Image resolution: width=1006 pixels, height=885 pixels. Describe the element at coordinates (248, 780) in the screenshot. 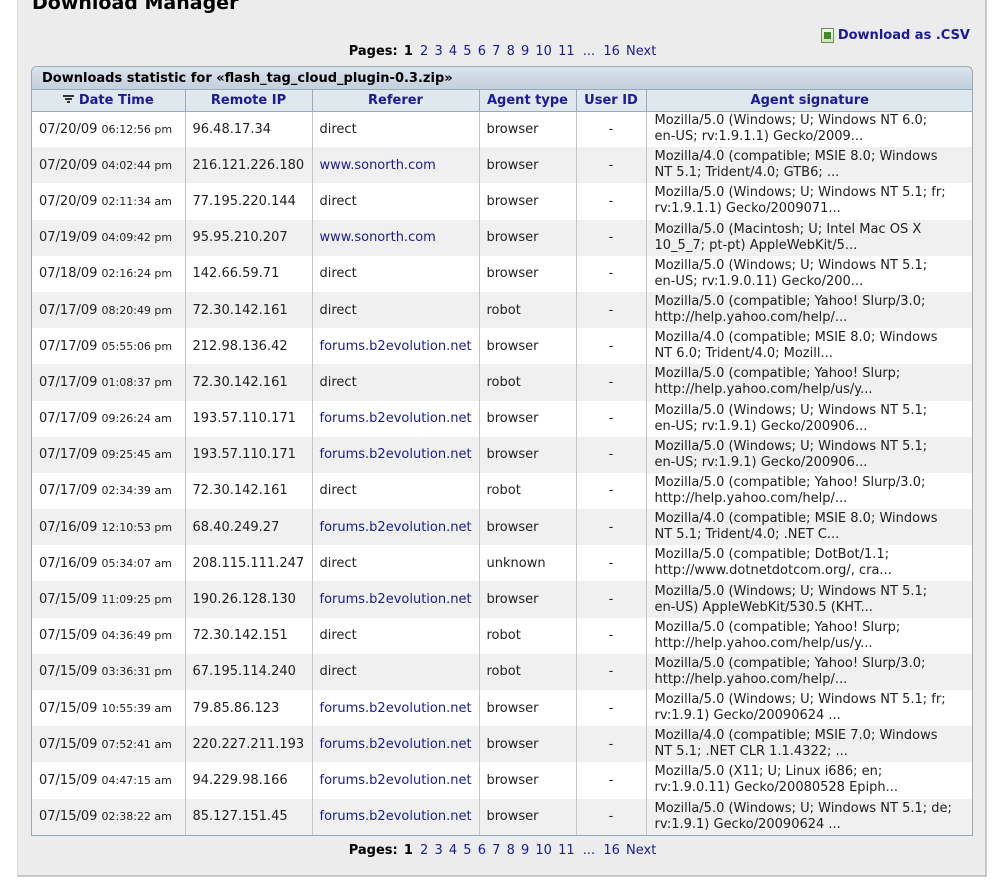

I see `cell-remote-ip: 94.229.98.166` at that location.